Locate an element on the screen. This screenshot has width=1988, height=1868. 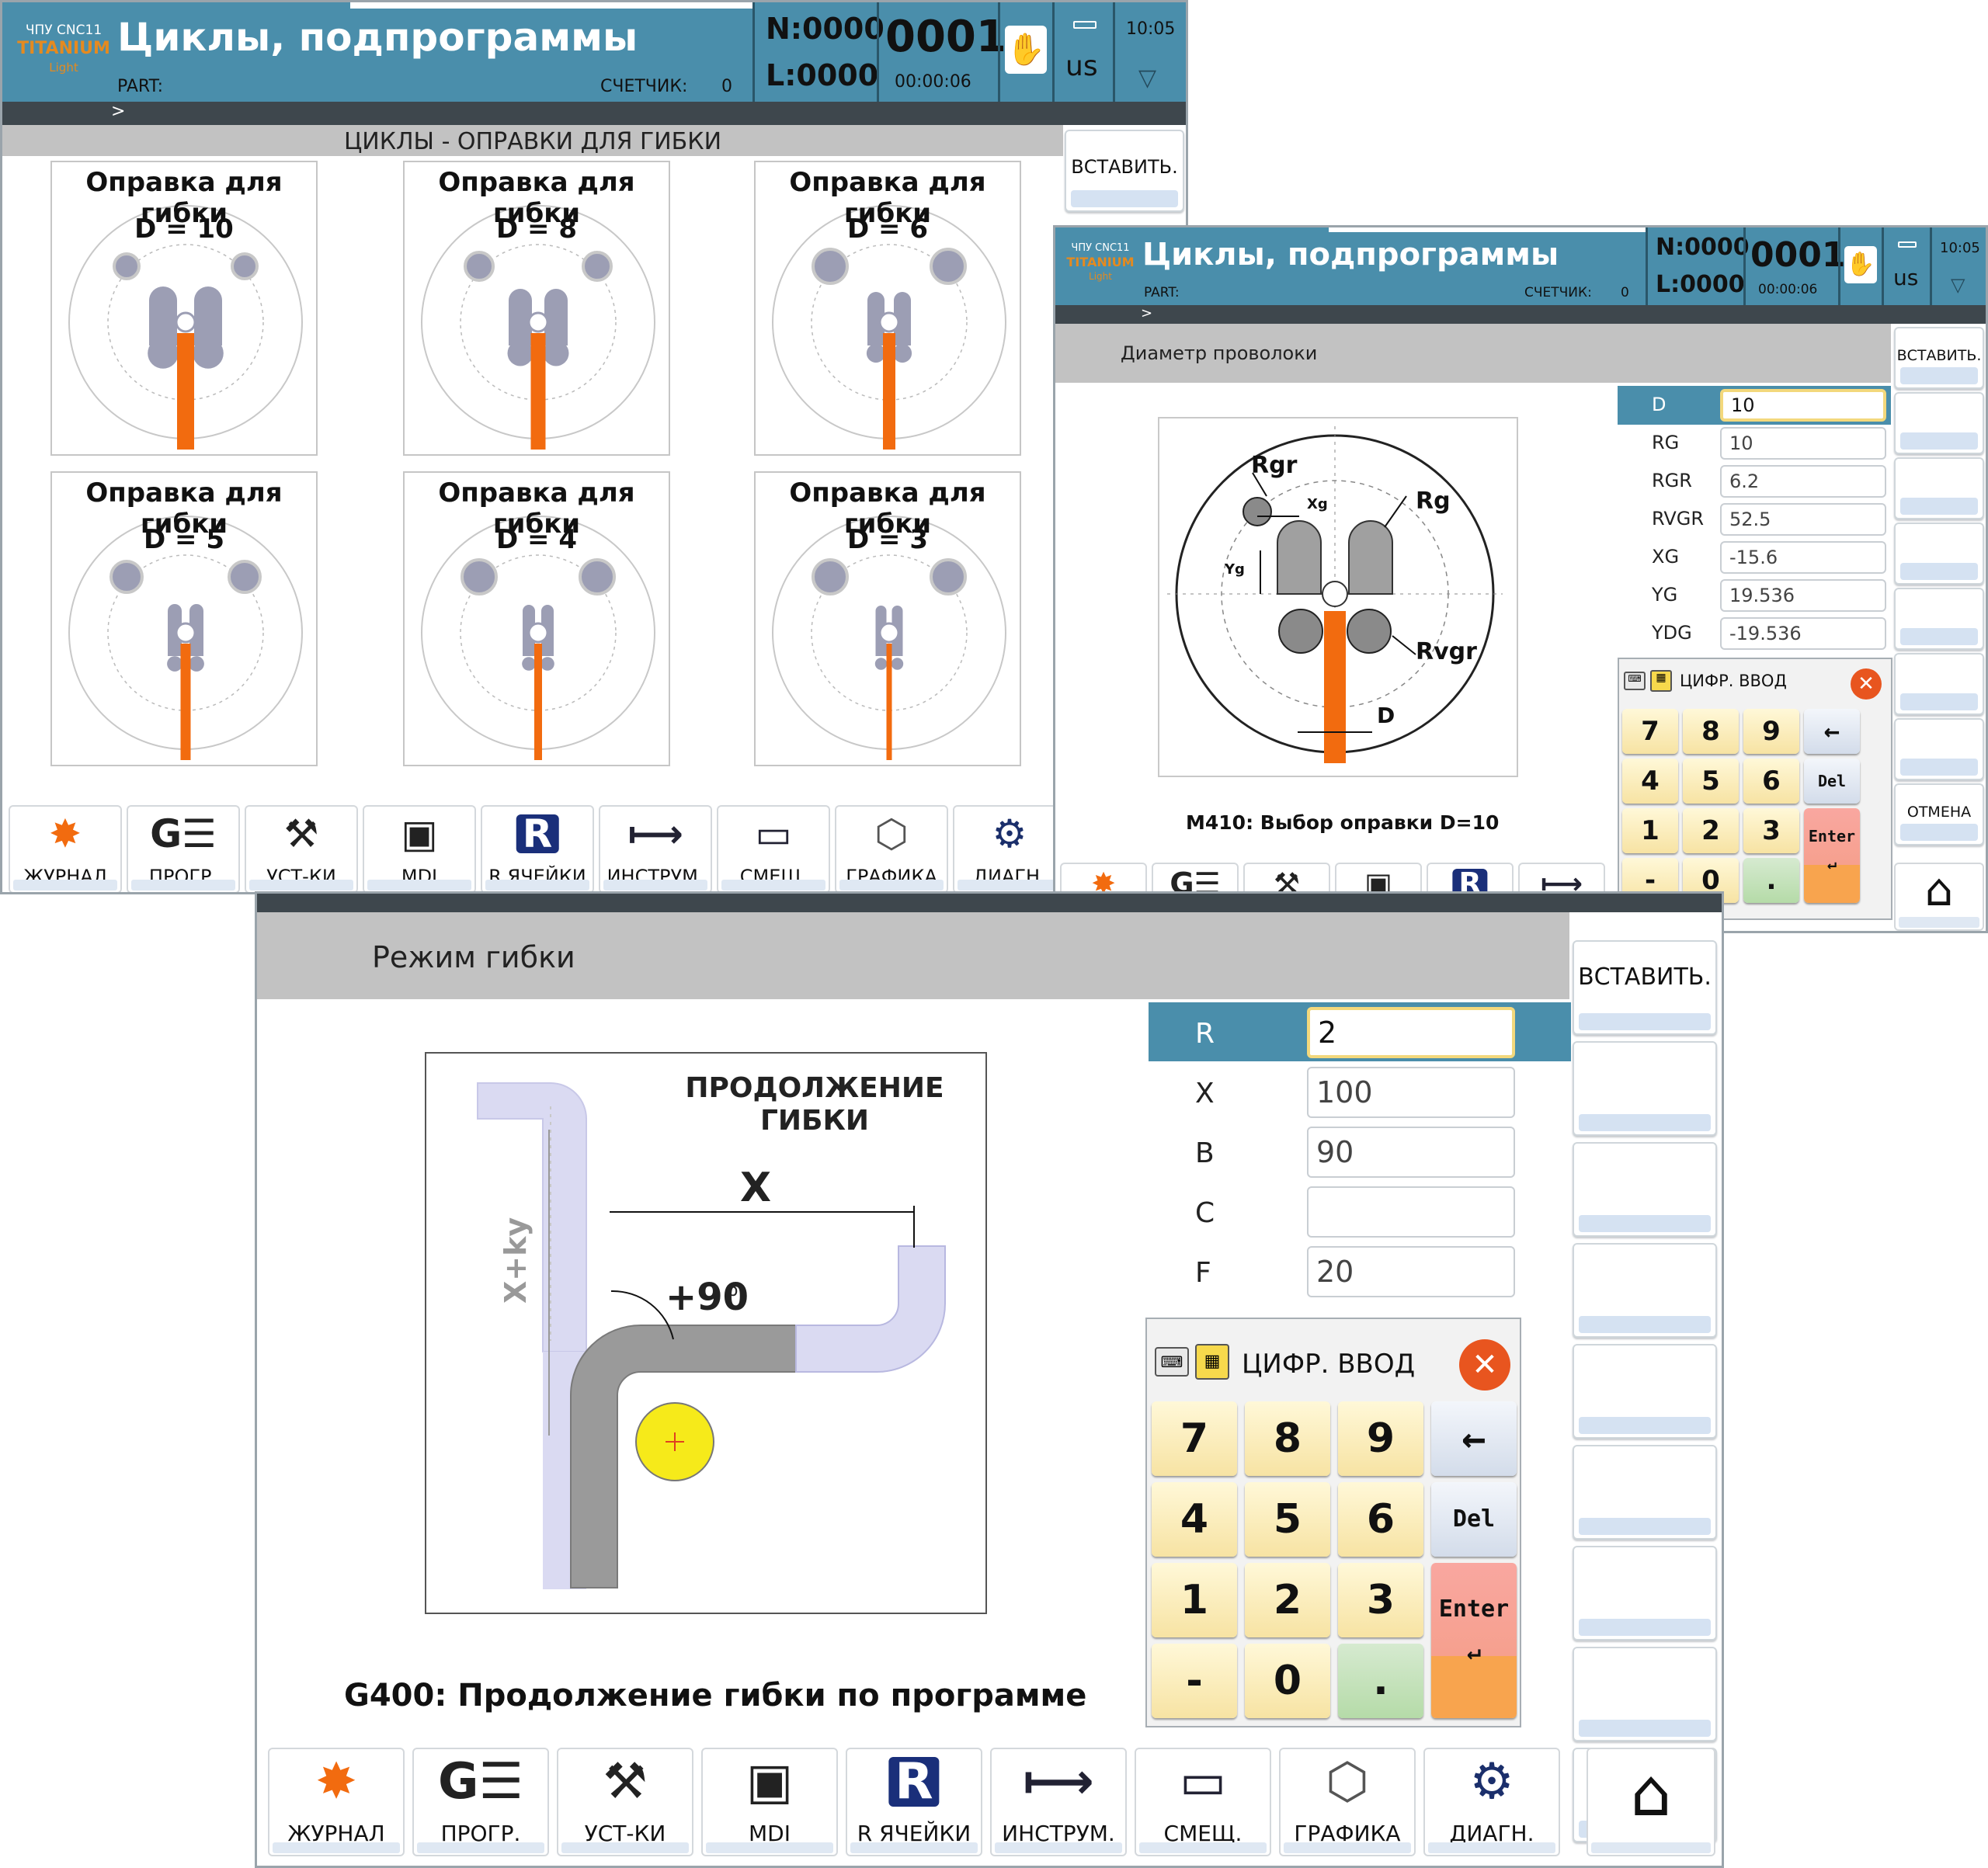
param-input-rgr: 6.2 is located at coordinates (1803, 481).